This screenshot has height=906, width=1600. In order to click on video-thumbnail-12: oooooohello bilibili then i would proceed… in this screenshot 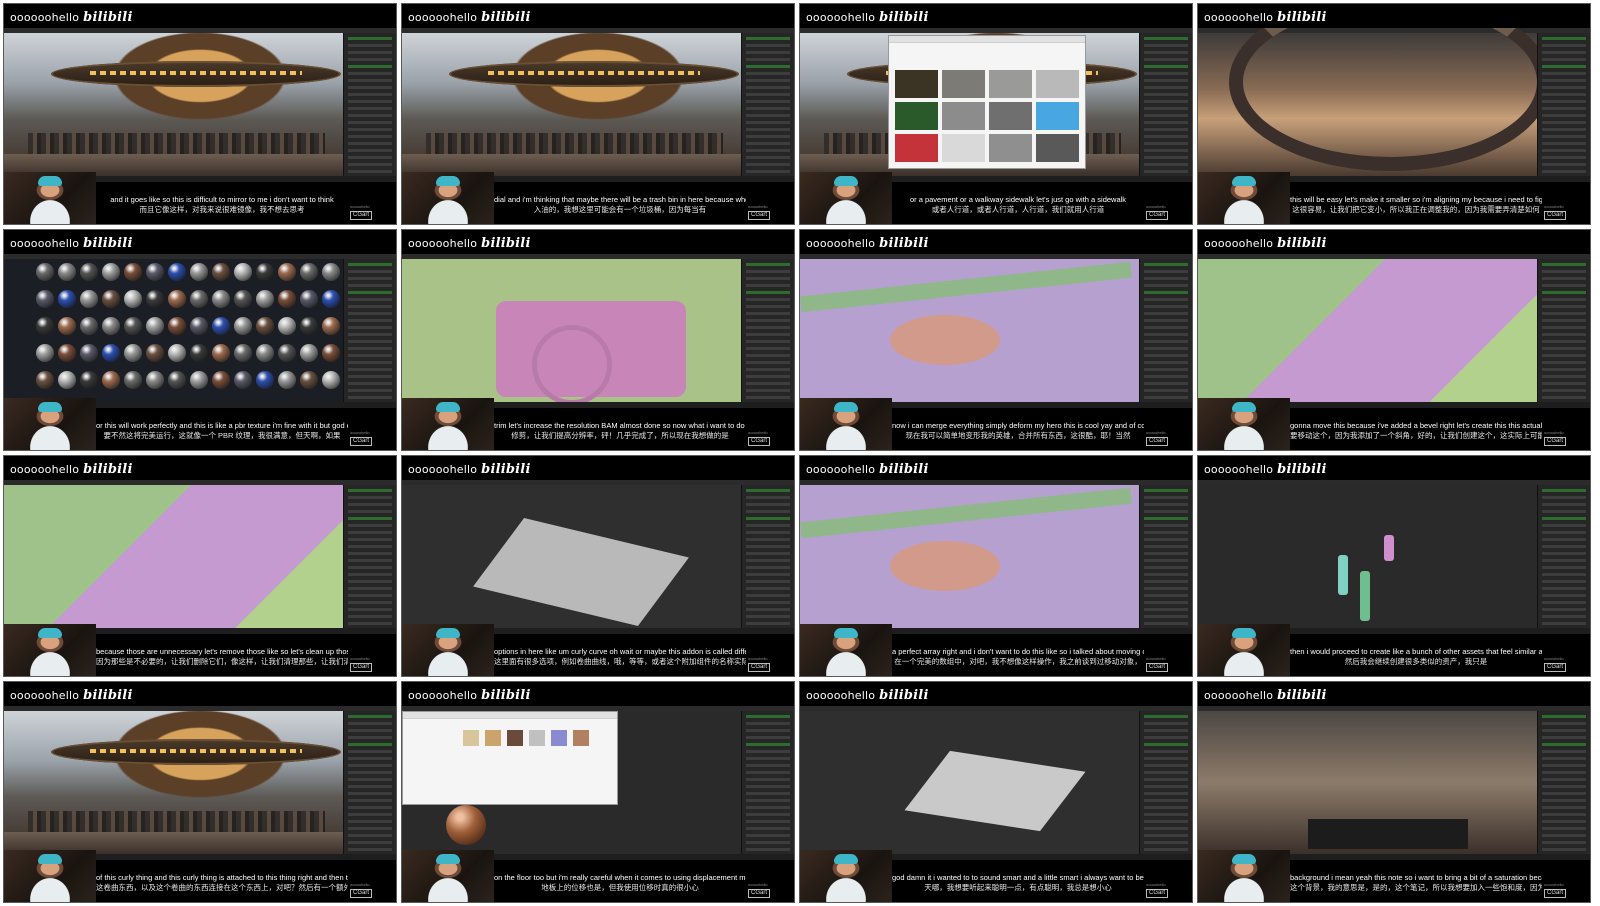, I will do `click(1394, 566)`.